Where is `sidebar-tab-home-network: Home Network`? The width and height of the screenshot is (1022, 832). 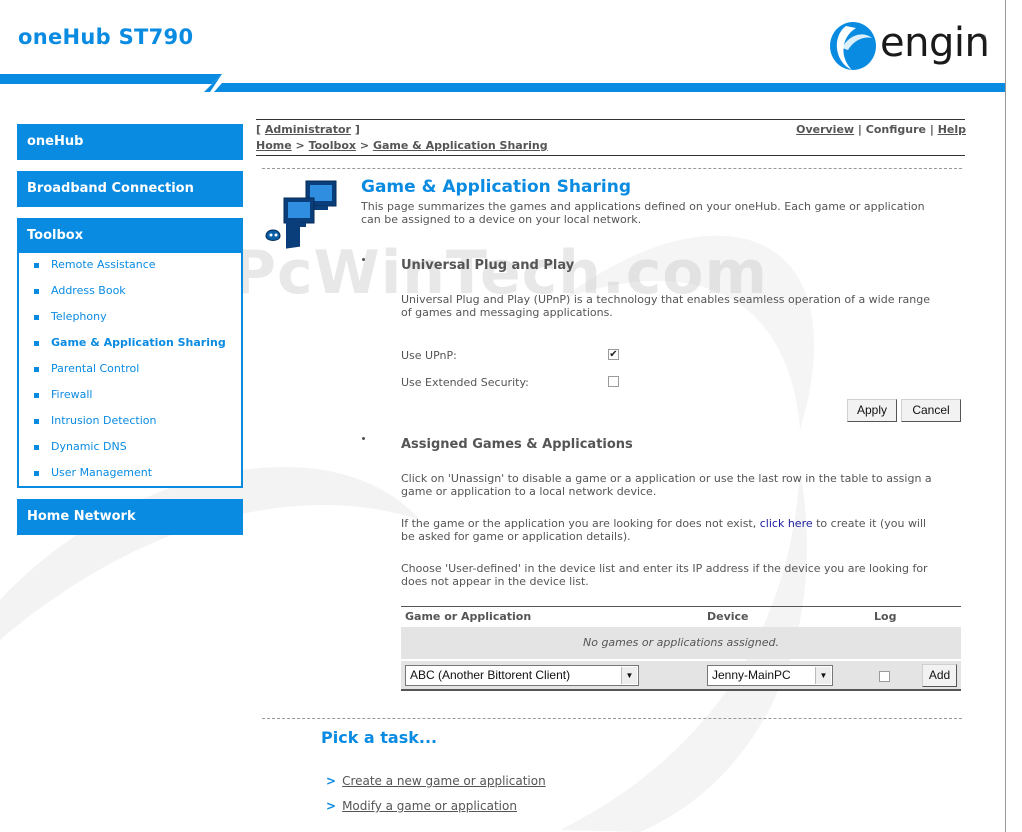 sidebar-tab-home-network: Home Network is located at coordinates (130, 517).